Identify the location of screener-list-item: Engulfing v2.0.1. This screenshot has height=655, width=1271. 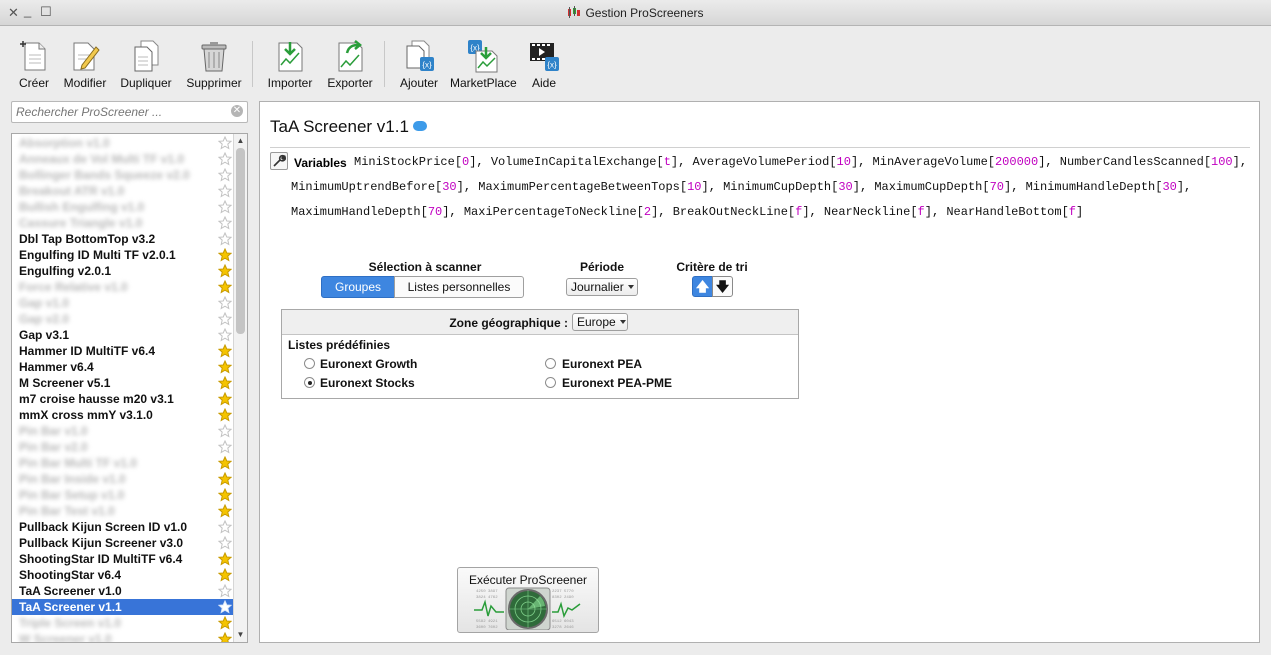
(123, 271).